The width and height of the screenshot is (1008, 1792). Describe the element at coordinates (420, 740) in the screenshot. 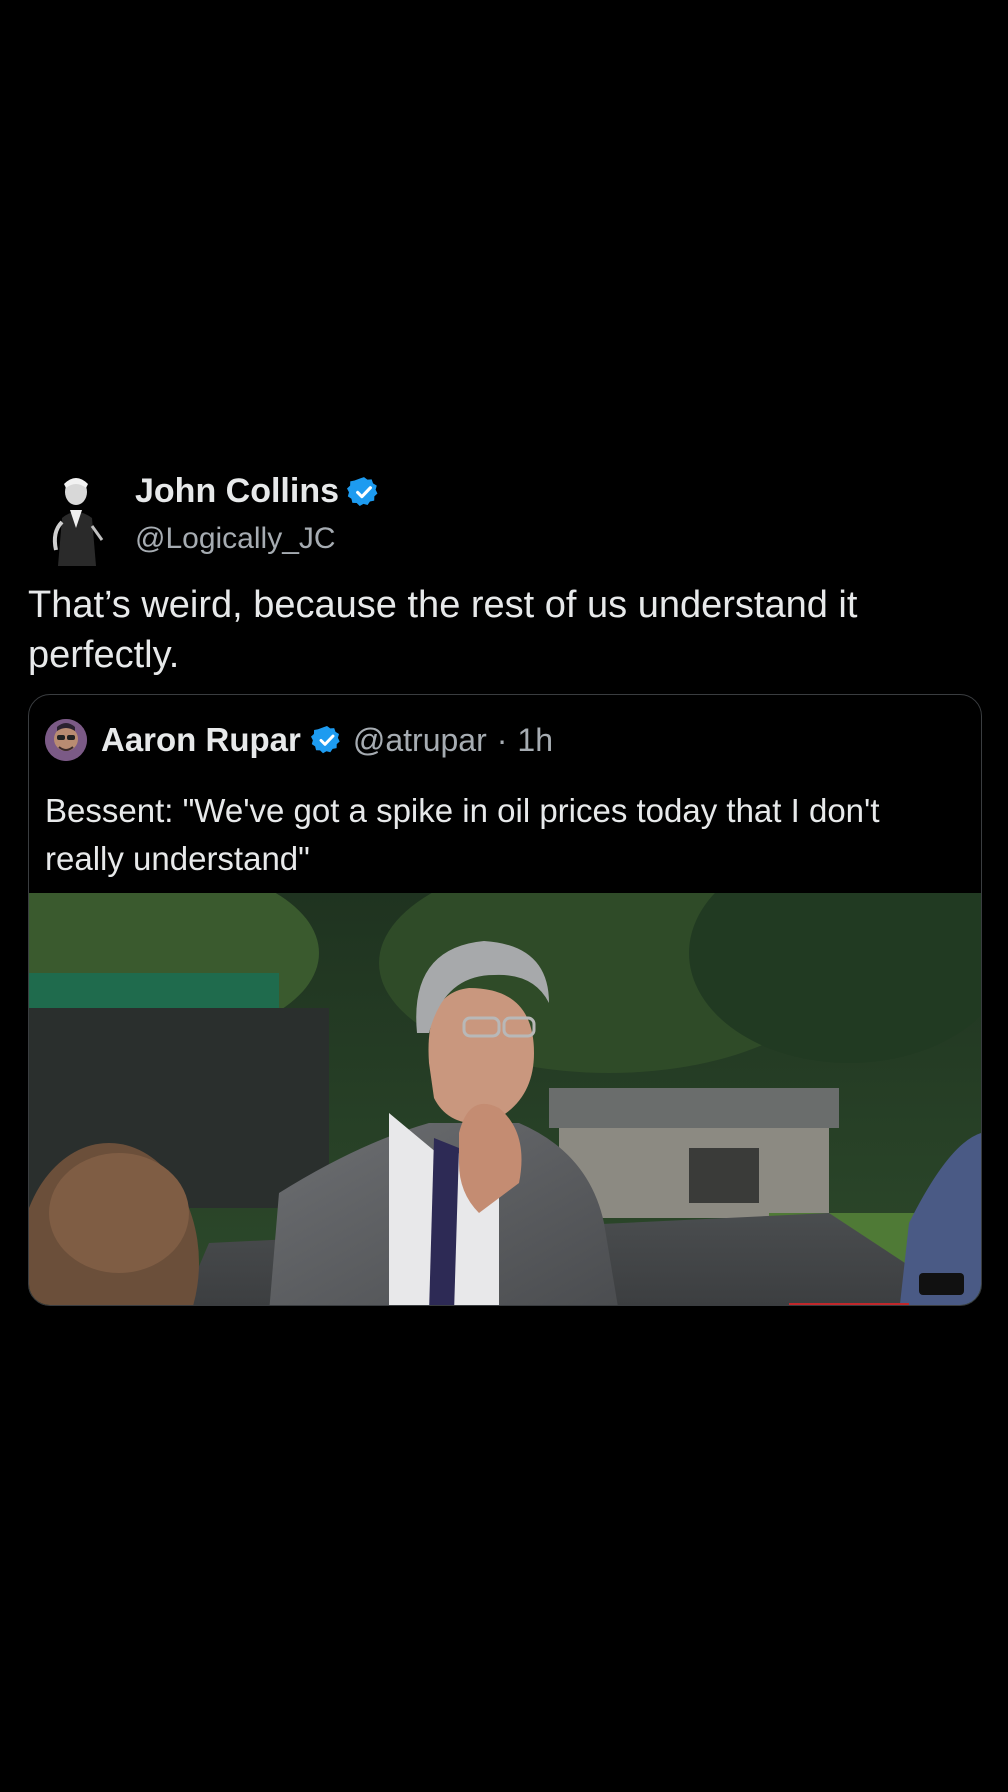

I see `quoted-author-handle: @atrupar` at that location.